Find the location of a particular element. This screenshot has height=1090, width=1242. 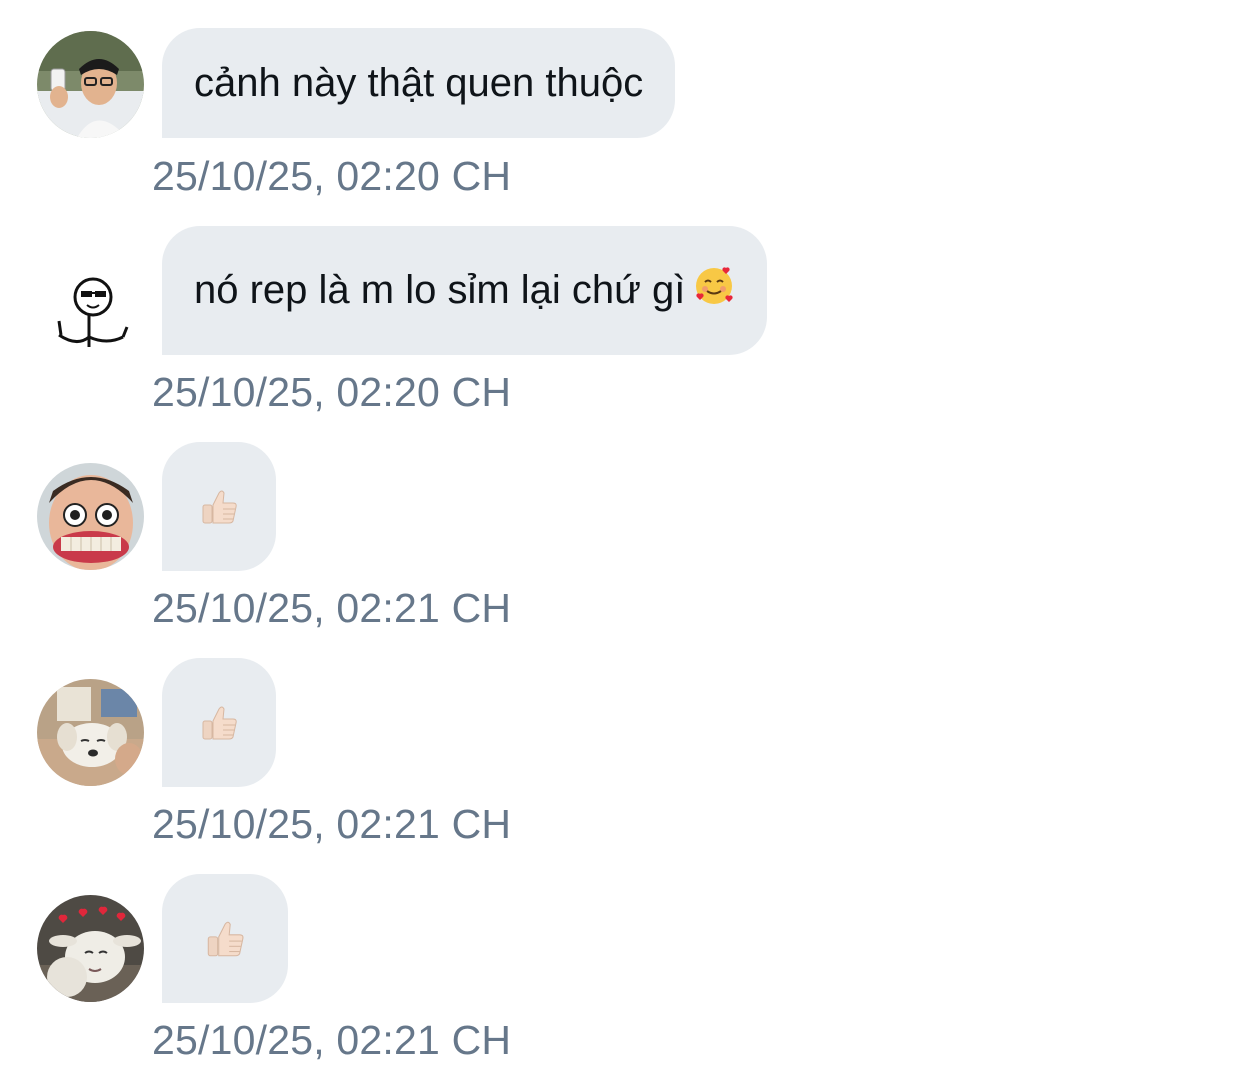

avatar-boy-glasses-icon is located at coordinates (90, 84).